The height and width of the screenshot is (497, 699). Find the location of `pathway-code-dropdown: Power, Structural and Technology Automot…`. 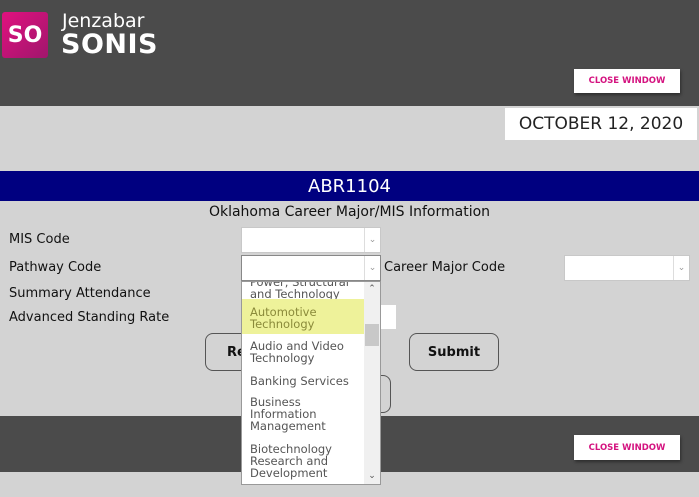

pathway-code-dropdown: Power, Structural and Technology Automot… is located at coordinates (311, 383).